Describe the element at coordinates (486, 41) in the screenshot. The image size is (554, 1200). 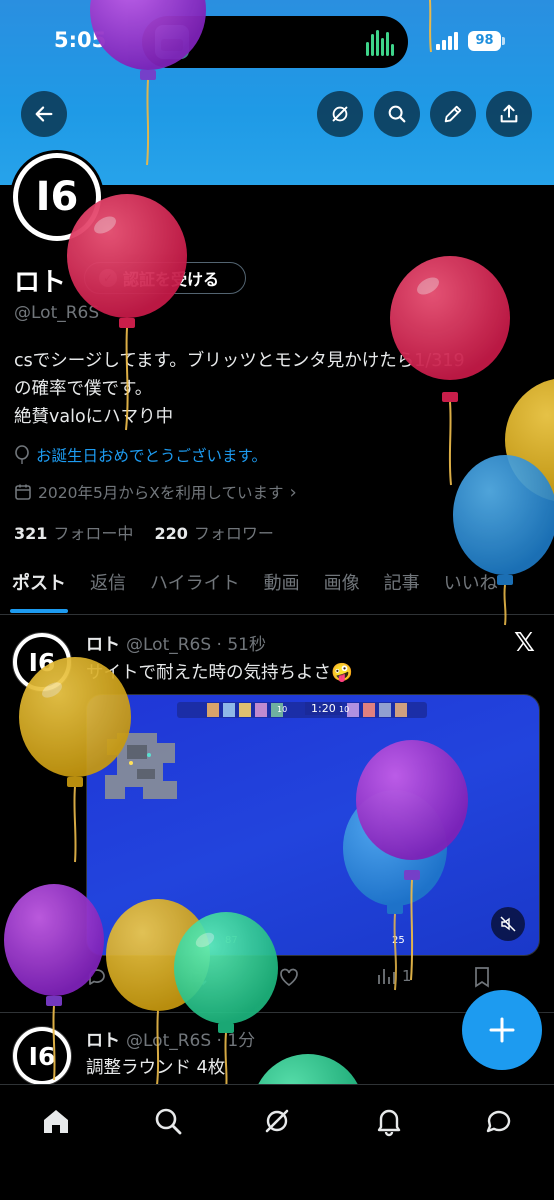
I see `battery-icon: 98` at that location.